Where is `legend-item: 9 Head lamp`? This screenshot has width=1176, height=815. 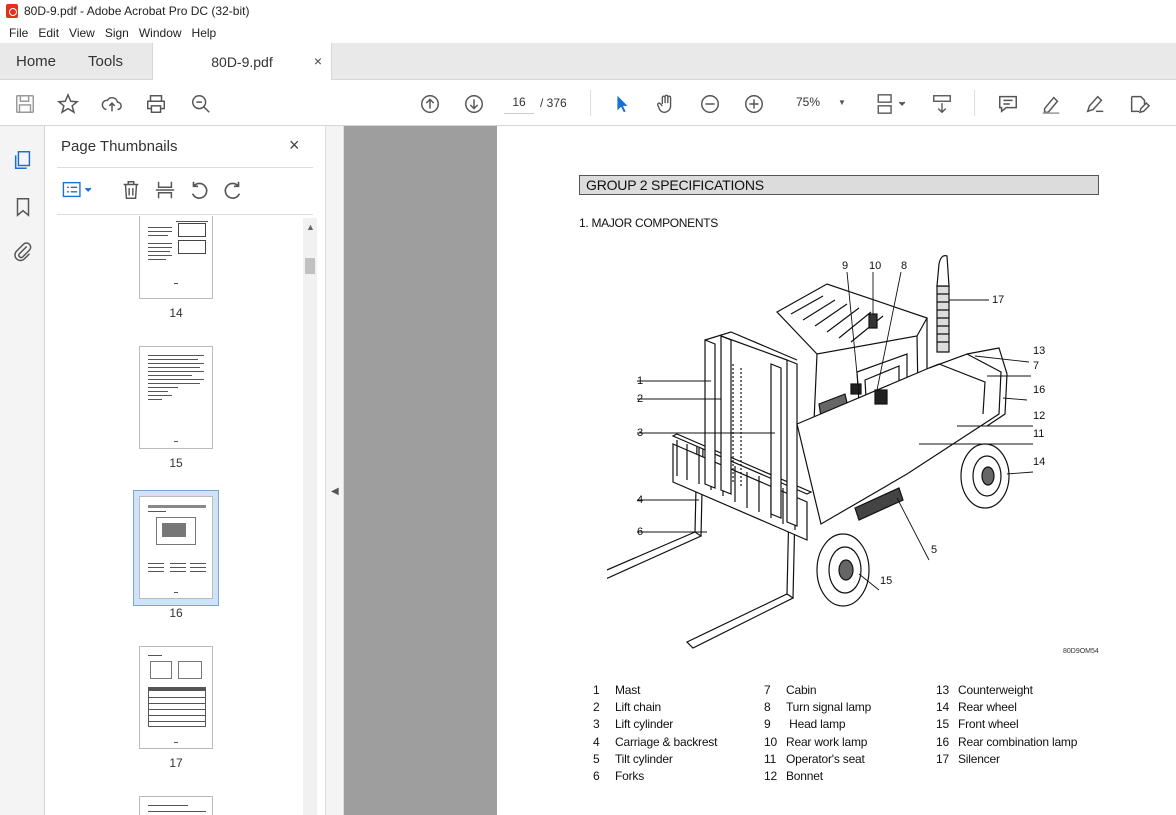
legend-item: 9 Head lamp is located at coordinates (805, 724).